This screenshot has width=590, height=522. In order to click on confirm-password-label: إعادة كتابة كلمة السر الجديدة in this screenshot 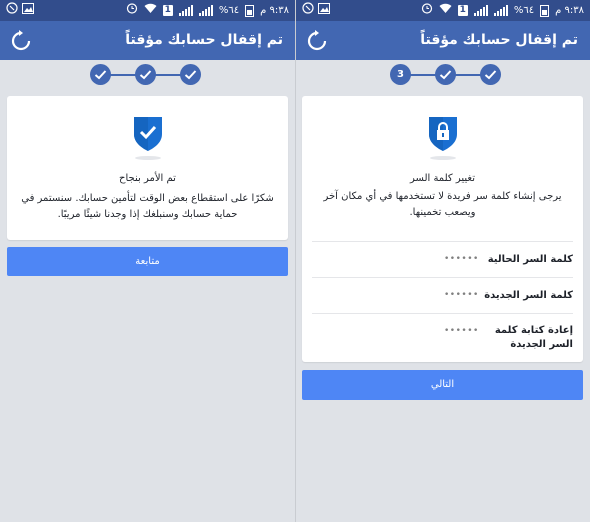, I will do `click(533, 337)`.